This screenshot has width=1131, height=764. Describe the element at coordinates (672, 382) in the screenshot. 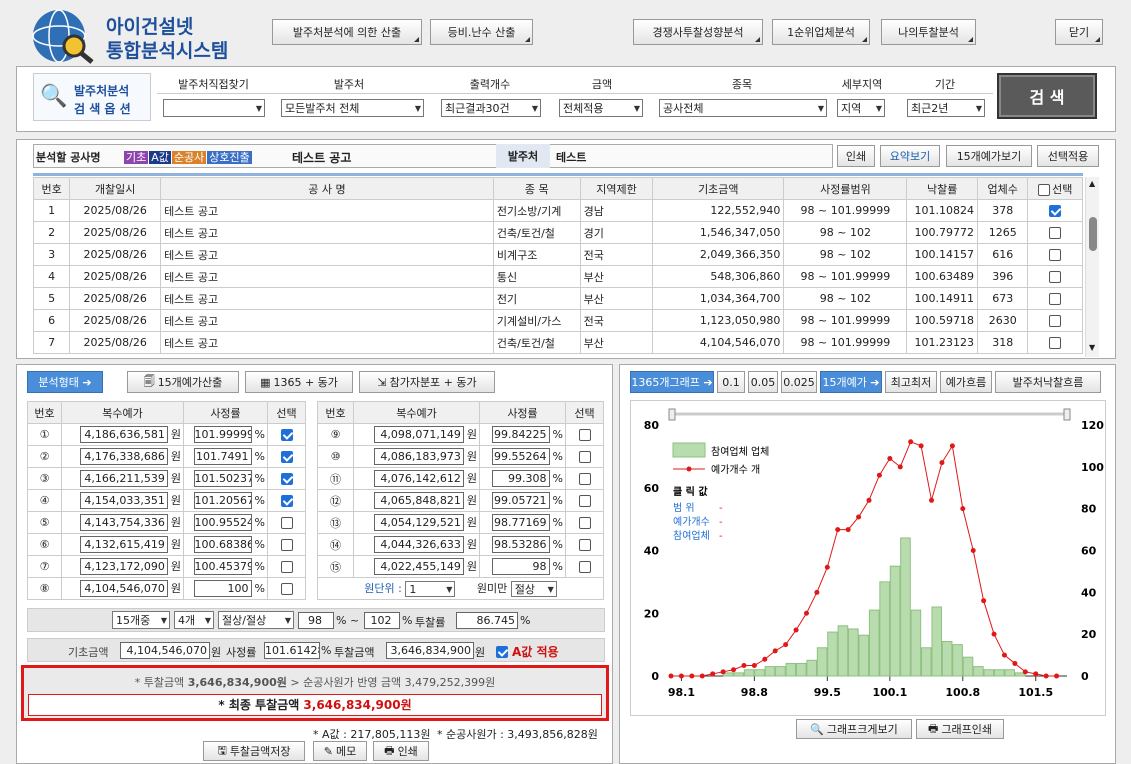

I see `graph-tab: 1365개그래프 ➔` at that location.